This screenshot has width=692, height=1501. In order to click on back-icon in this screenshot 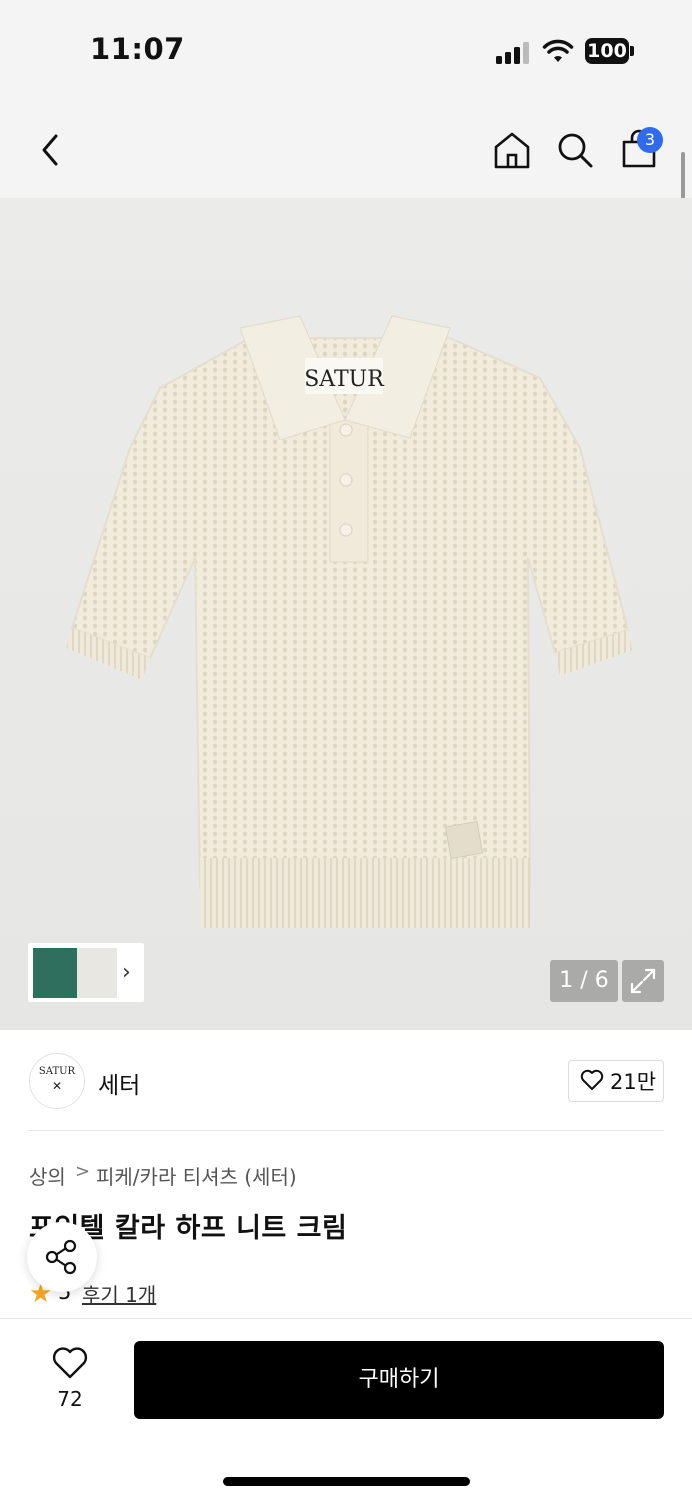, I will do `click(50, 150)`.